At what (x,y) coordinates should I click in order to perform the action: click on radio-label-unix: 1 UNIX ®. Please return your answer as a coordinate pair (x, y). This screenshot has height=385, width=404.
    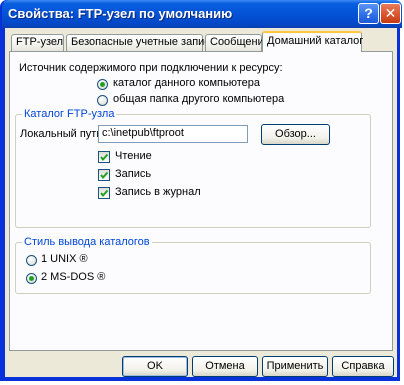
    Looking at the image, I should click on (64, 259).